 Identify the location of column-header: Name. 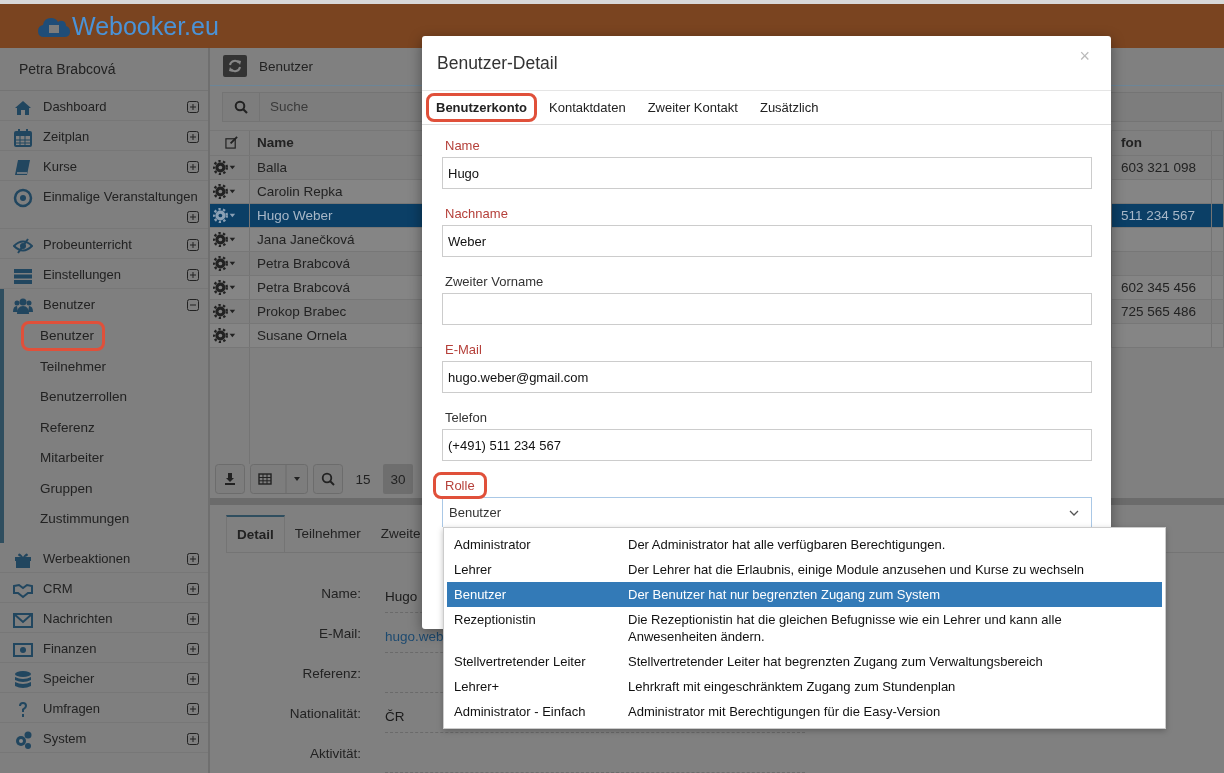
(275, 143).